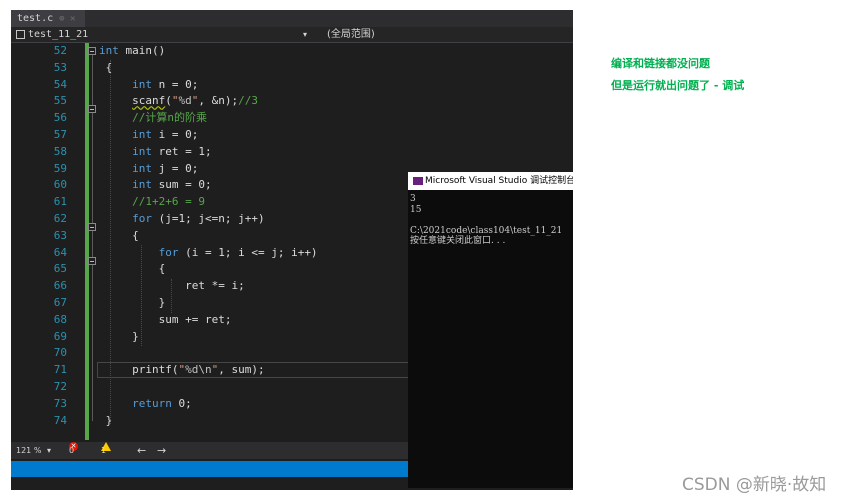 Image resolution: width=853 pixels, height=500 pixels. What do you see at coordinates (60, 336) in the screenshot?
I see `line-number: 69` at bounding box center [60, 336].